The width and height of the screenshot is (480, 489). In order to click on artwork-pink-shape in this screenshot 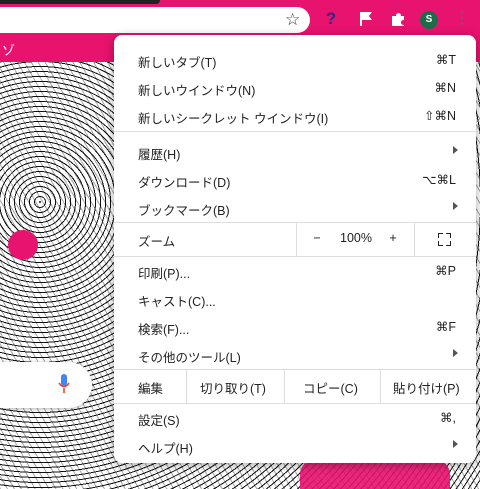, I will do `click(375, 474)`.